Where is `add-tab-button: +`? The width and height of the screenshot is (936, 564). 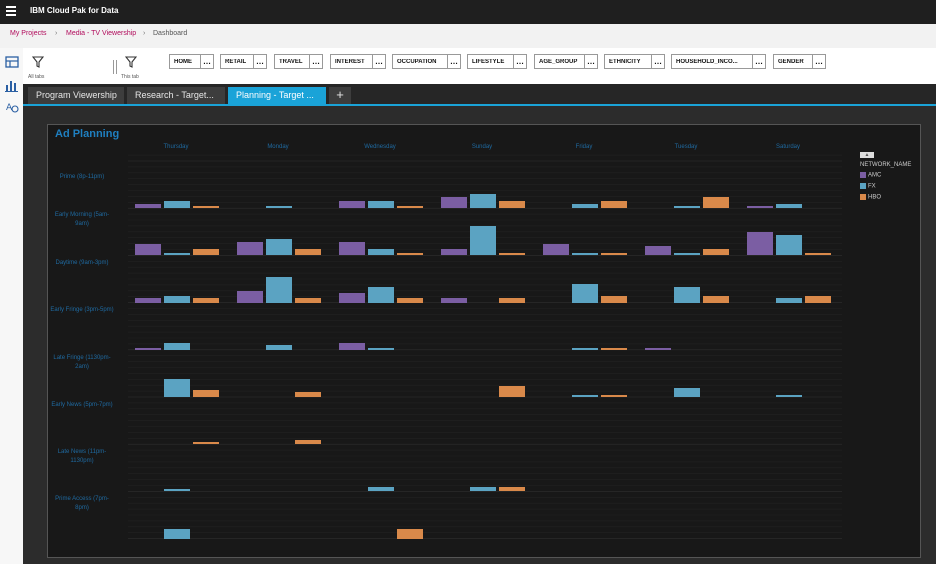
add-tab-button: + is located at coordinates (340, 95).